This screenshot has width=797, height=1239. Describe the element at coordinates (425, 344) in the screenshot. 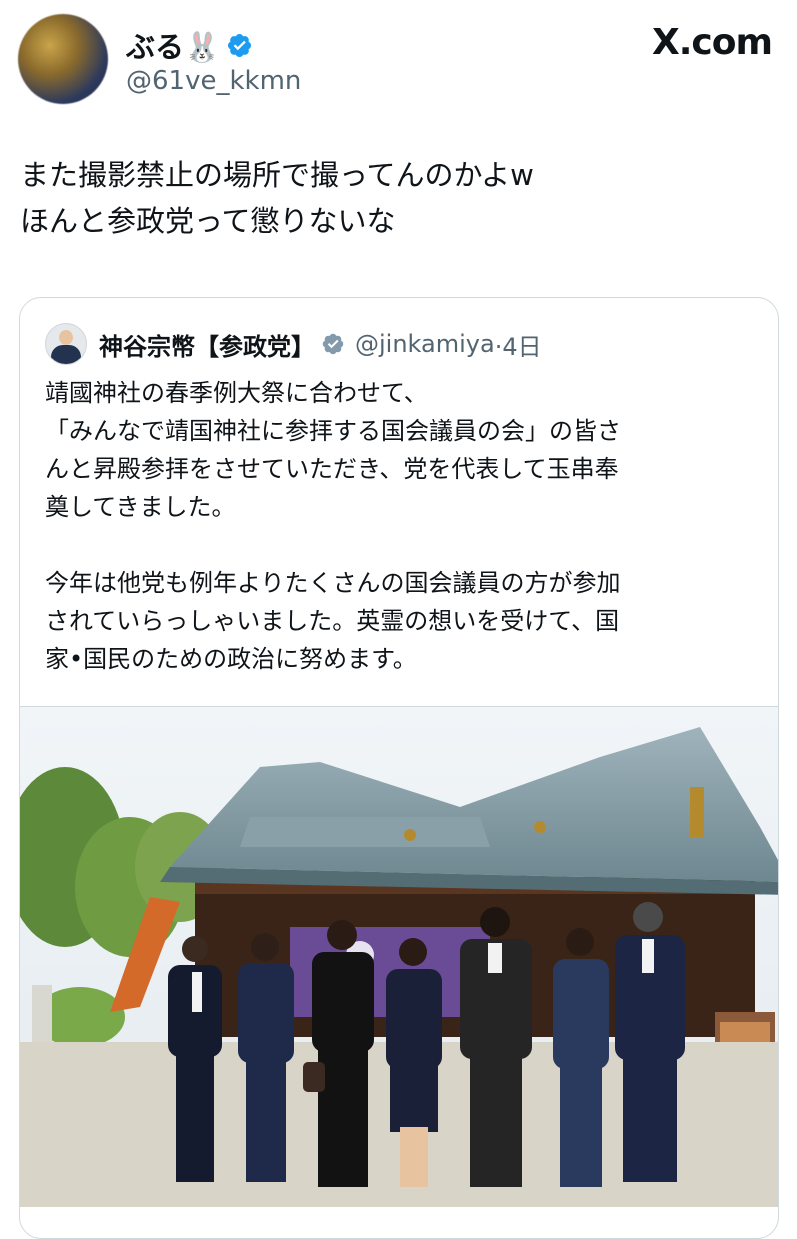

I see `quoted-author-handle: @jinkamiya` at that location.